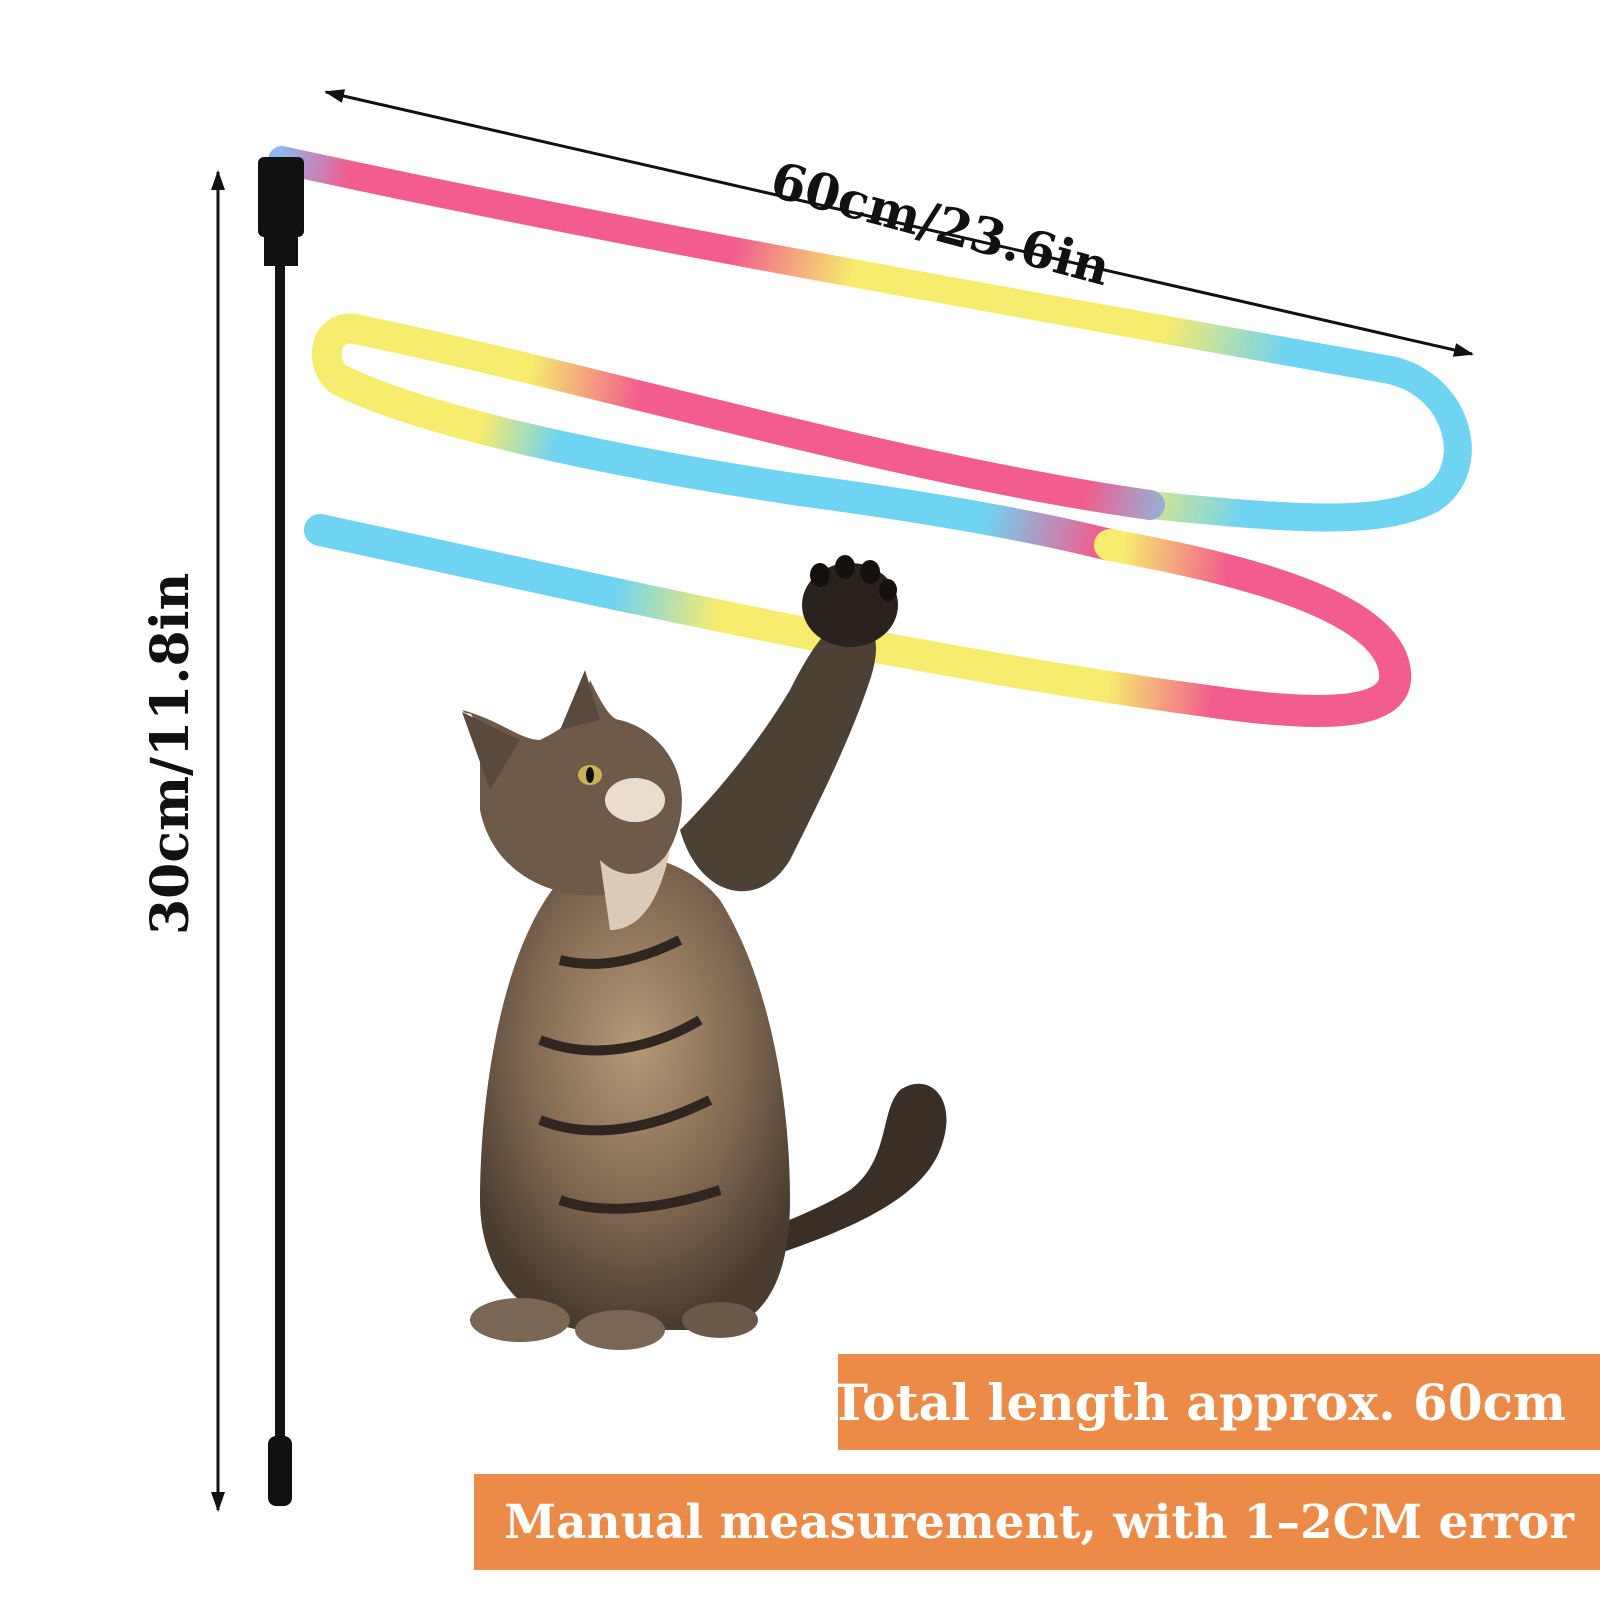  I want to click on measurement-error-text: Manual measurement, with 1–2CM error, so click(1039, 1522).